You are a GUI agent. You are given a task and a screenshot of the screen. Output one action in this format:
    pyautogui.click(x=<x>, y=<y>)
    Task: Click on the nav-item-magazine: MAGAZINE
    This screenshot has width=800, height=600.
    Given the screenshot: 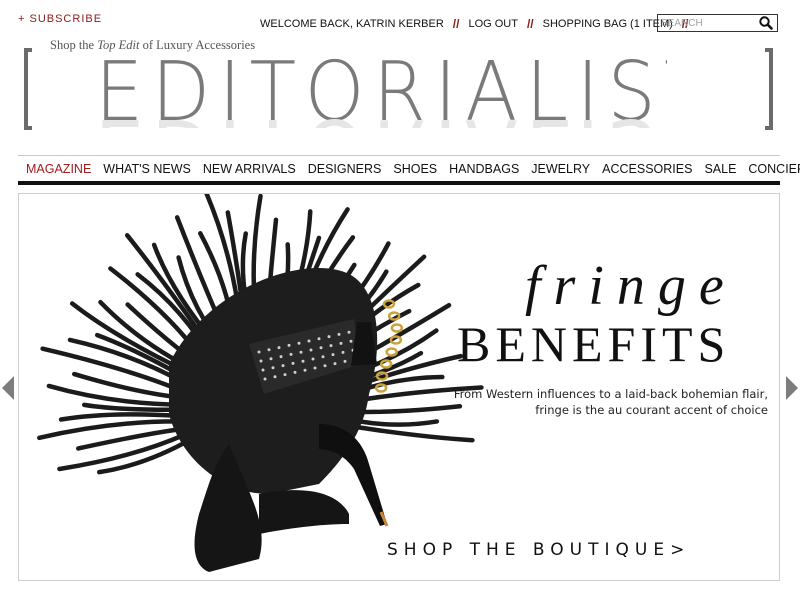 What is the action you would take?
    pyautogui.click(x=58, y=169)
    